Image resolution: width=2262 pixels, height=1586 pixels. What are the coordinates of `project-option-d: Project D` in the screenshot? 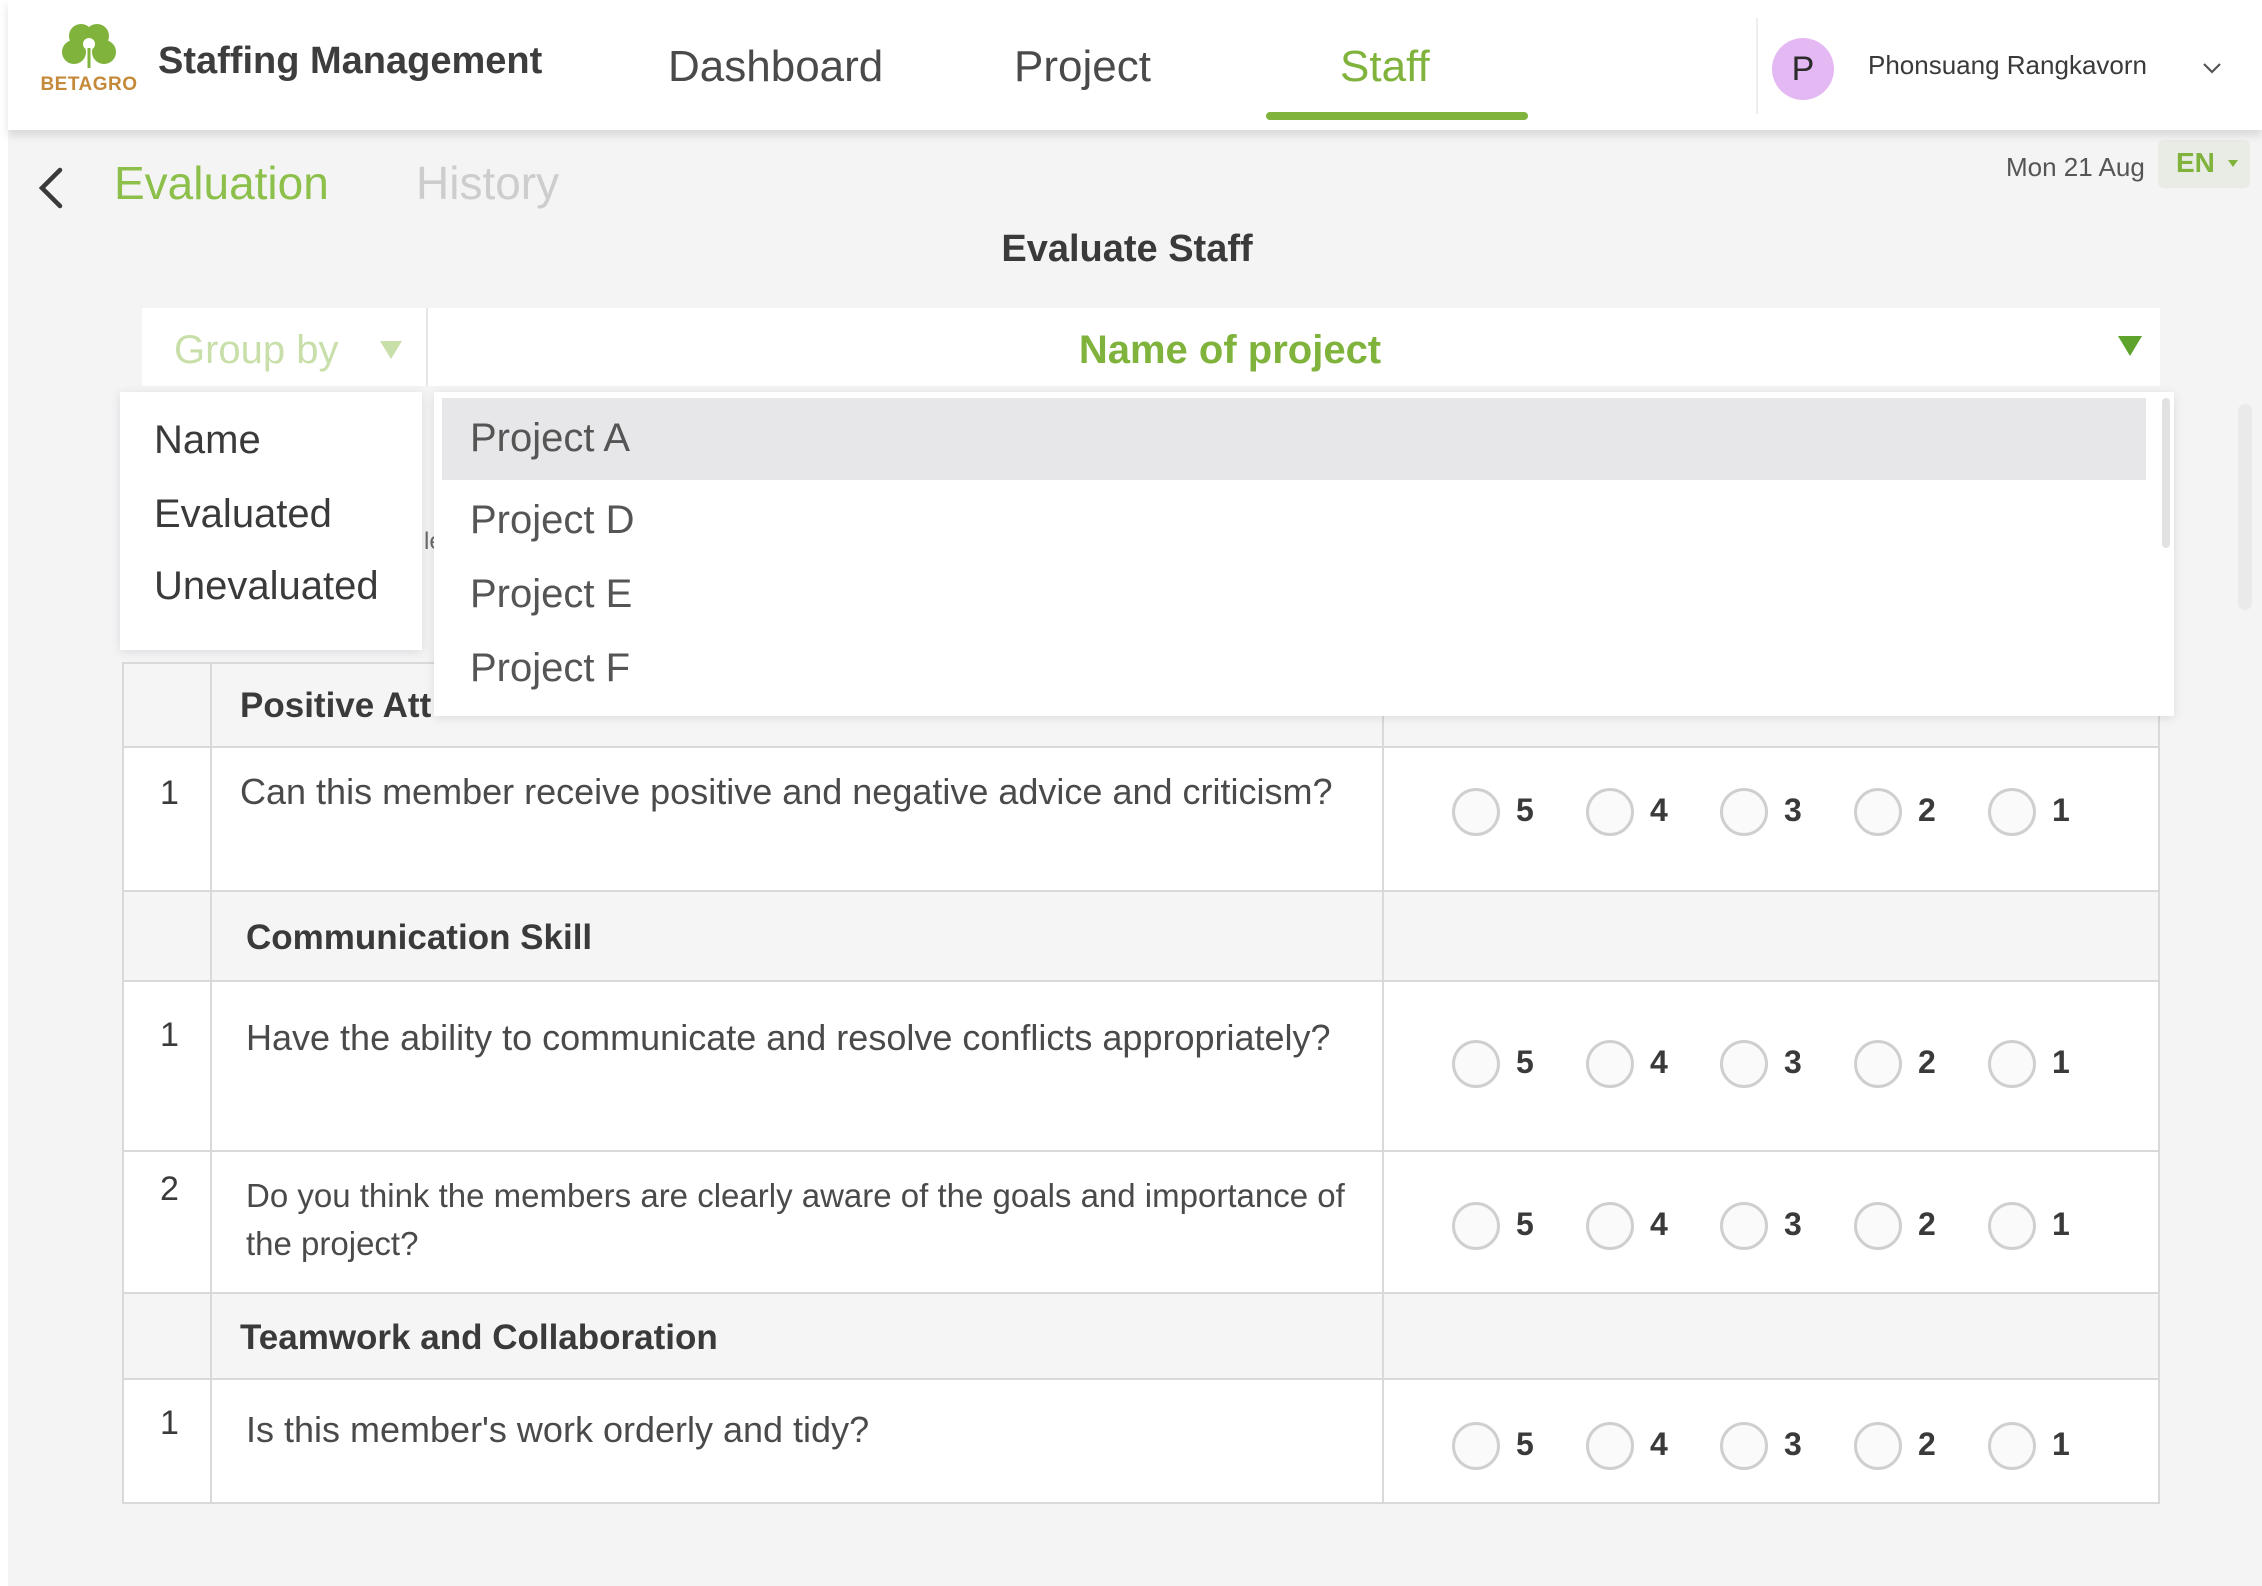 It's located at (1294, 521).